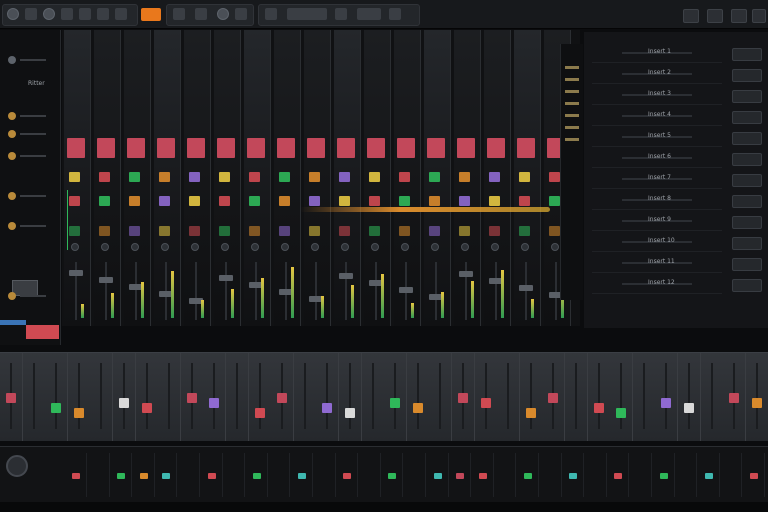  What do you see at coordinates (657, 53) in the screenshot?
I see `channel-row: Insert 1` at bounding box center [657, 53].